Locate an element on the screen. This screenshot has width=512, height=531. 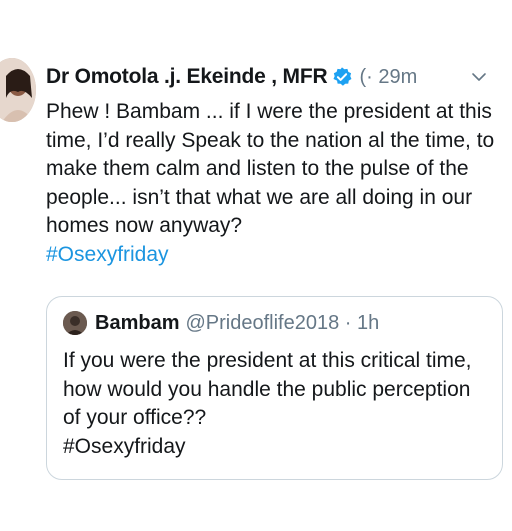
author-handle-time: (· 29m is located at coordinates (388, 77).